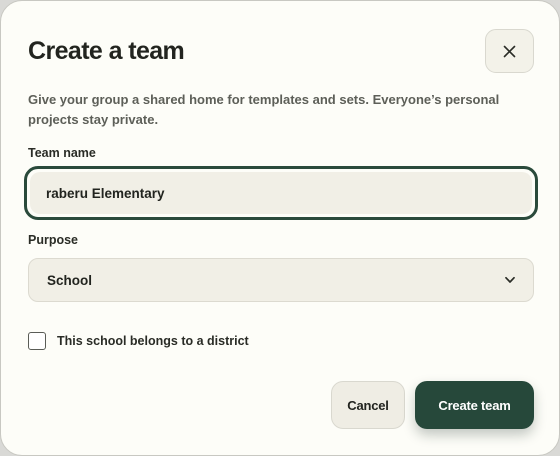 The image size is (560, 456). Describe the element at coordinates (510, 279) in the screenshot. I see `chevron-down-icon` at that location.